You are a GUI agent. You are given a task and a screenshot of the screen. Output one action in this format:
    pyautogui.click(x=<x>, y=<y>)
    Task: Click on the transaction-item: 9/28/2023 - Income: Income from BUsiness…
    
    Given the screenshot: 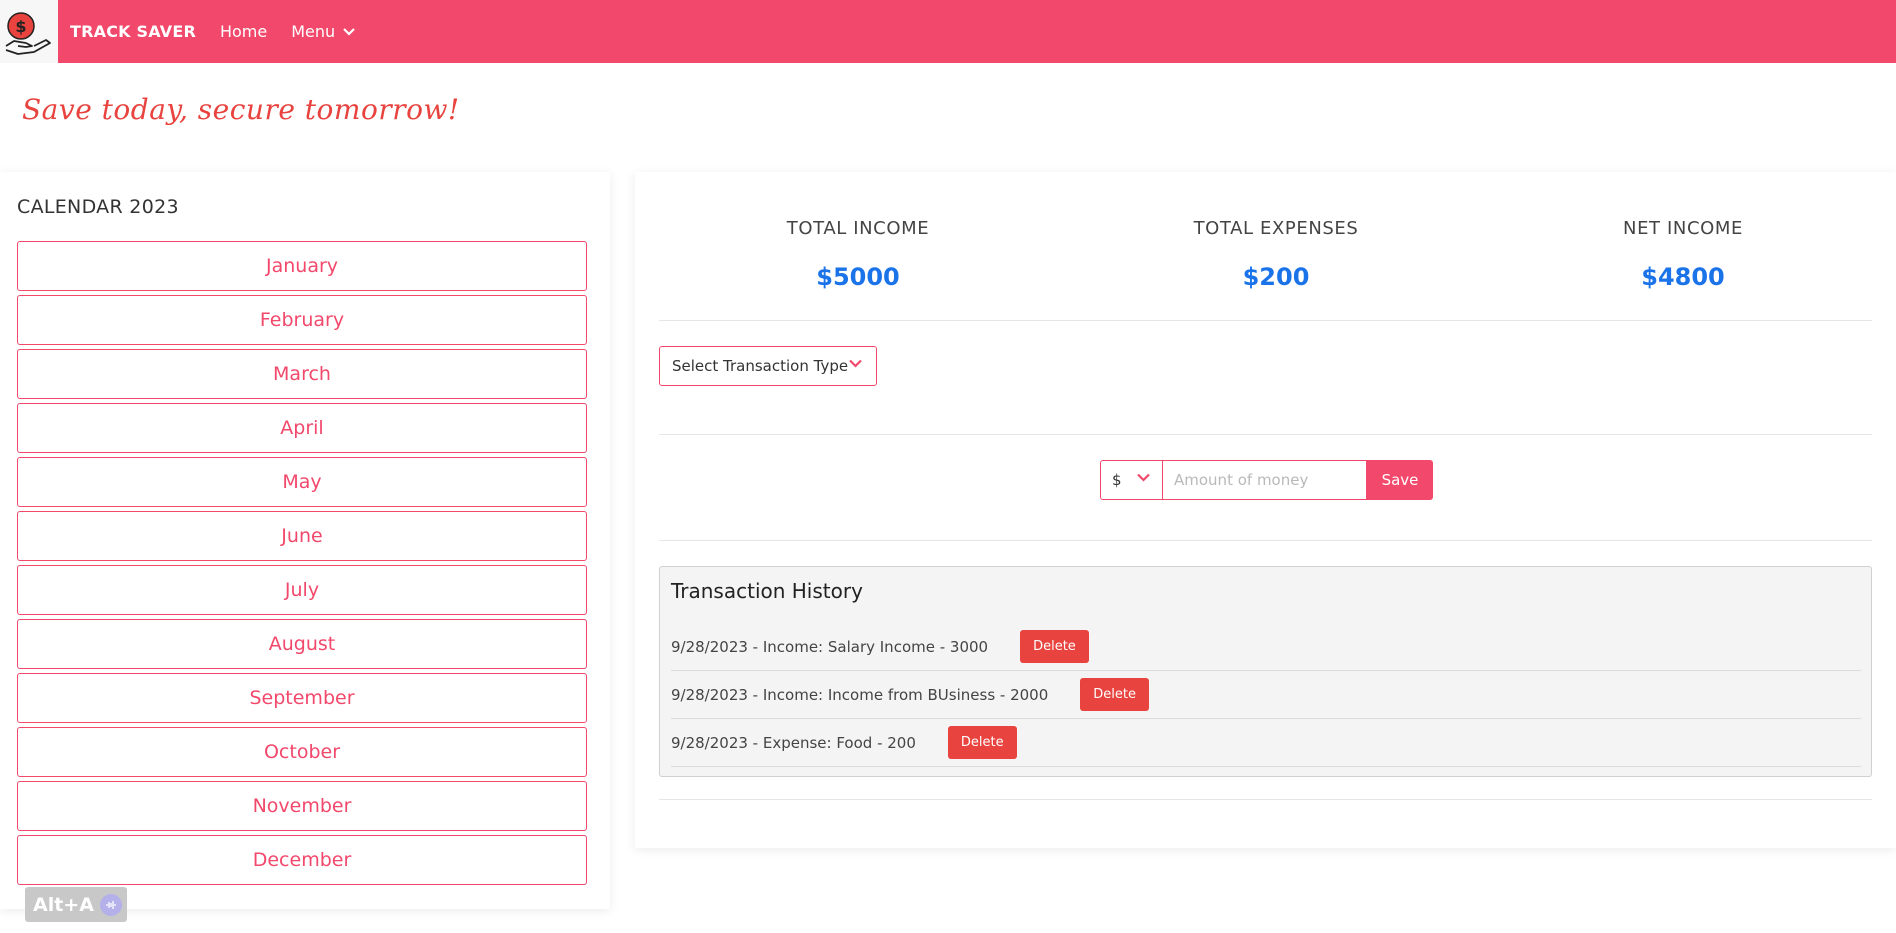 What is the action you would take?
    pyautogui.click(x=1266, y=695)
    